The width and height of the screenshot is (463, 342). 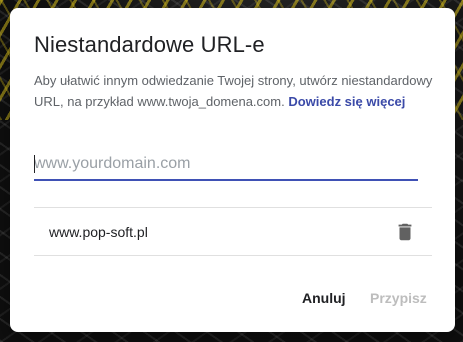 I want to click on url-list-item: www.pop-soft.pl, so click(x=233, y=231).